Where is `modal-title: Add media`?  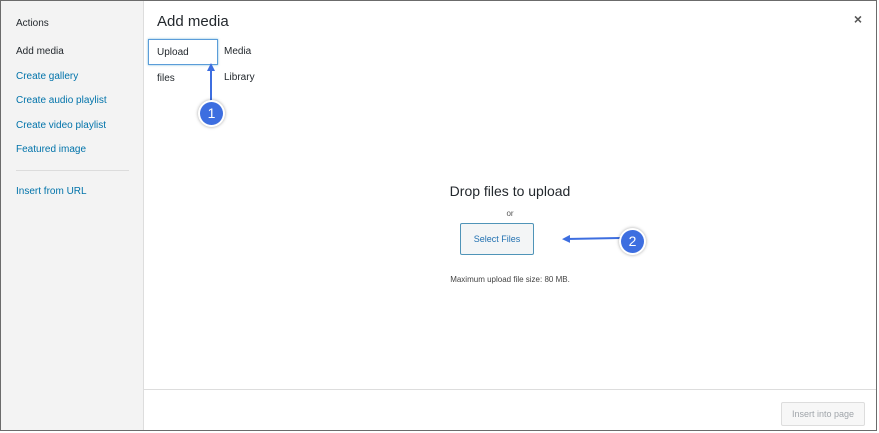
modal-title: Add media is located at coordinates (193, 21).